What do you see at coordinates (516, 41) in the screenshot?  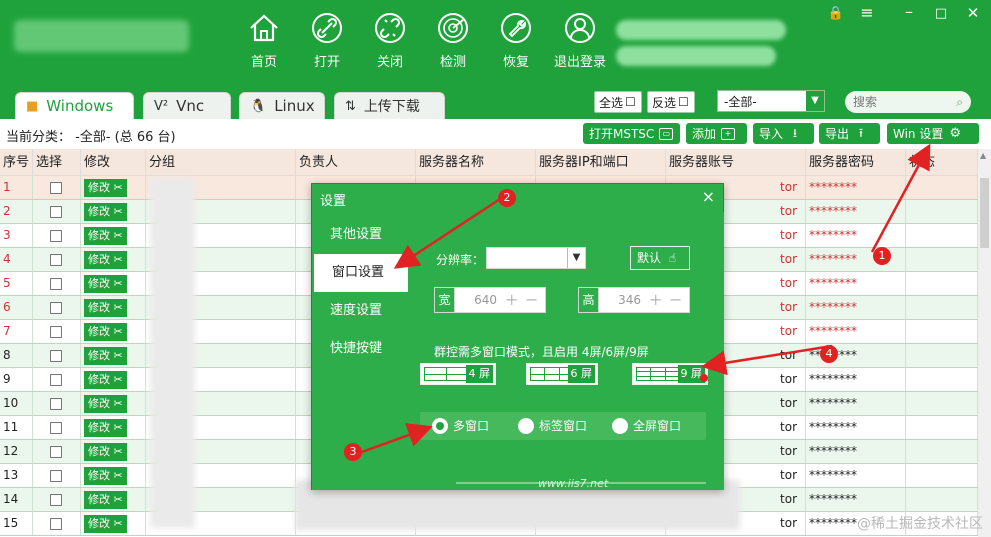 I see `restore-button: 恢复` at bounding box center [516, 41].